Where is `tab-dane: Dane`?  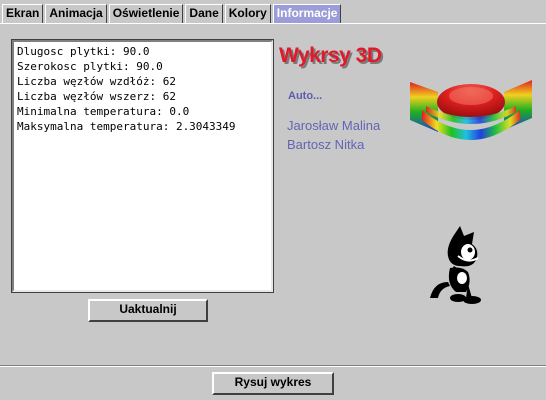
tab-dane: Dane is located at coordinates (204, 13).